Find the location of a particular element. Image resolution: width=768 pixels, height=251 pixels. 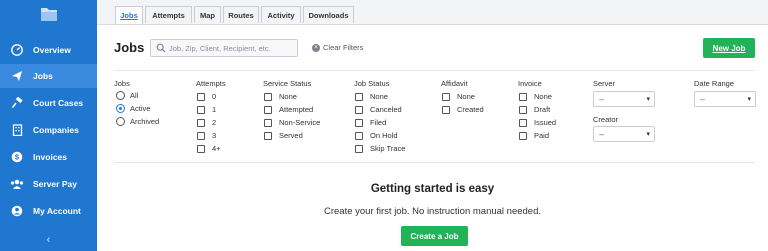

tab-label: Activity is located at coordinates (281, 15).